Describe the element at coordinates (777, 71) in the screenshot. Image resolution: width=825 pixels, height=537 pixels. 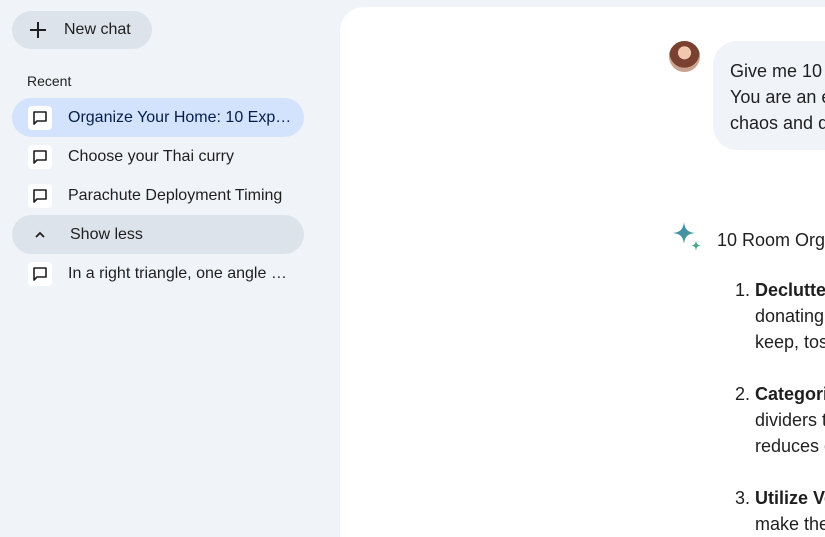
I see `user-message-line: Give me 10 t` at that location.